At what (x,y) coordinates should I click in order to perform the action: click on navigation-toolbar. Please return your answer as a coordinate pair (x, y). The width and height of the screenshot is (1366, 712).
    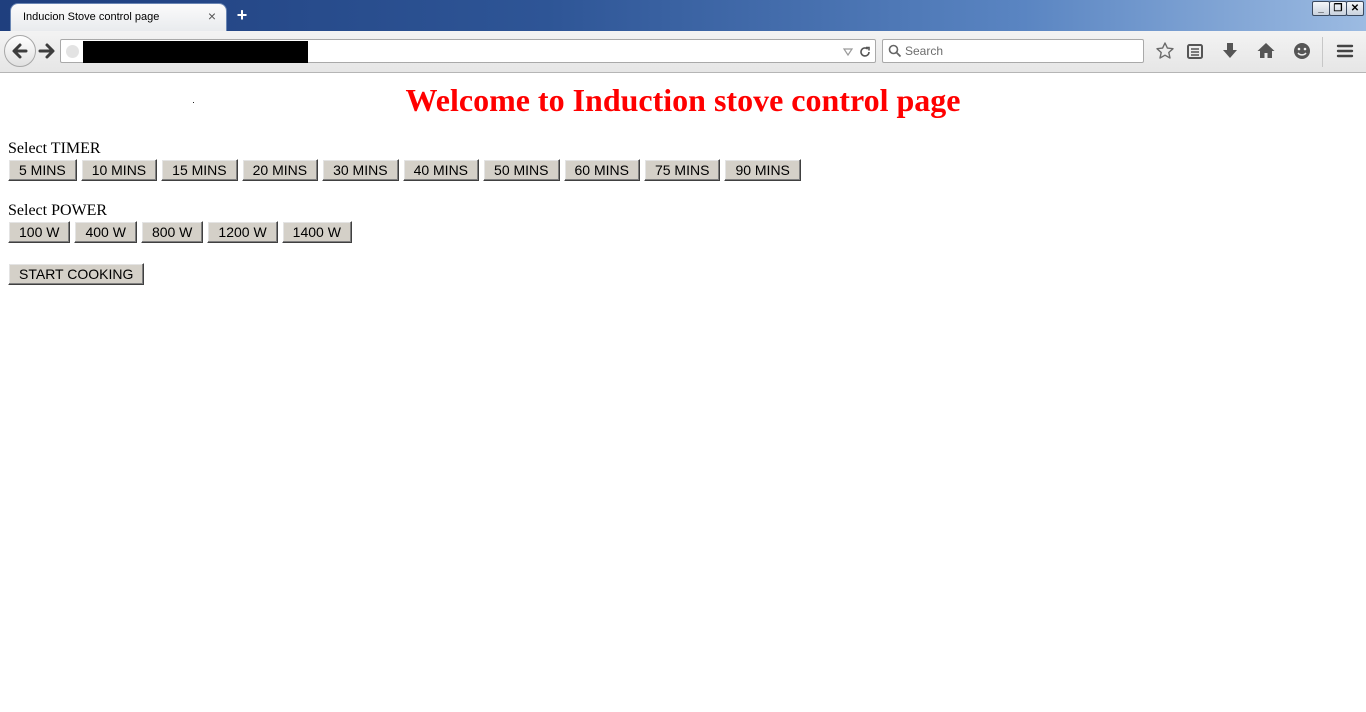
    Looking at the image, I should click on (683, 52).